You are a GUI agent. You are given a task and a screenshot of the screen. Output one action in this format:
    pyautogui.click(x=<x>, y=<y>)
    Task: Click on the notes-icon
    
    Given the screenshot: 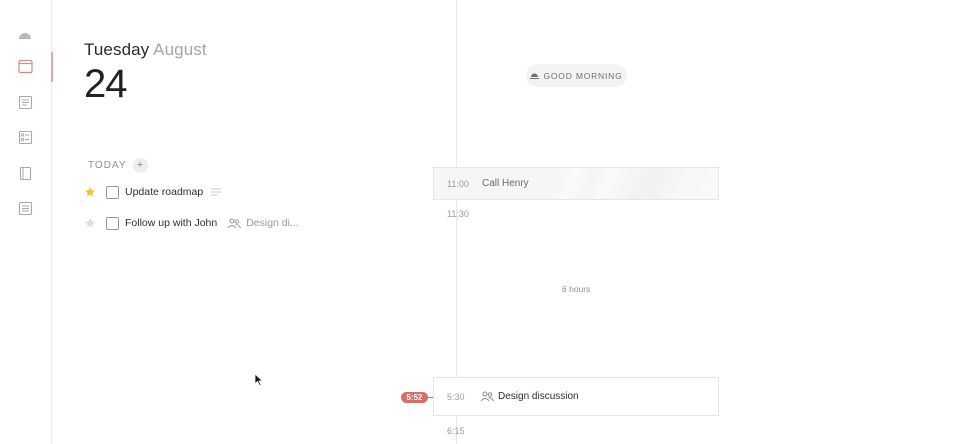 What is the action you would take?
    pyautogui.click(x=25, y=102)
    